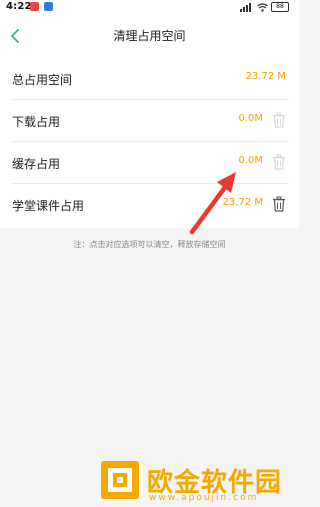 Image resolution: width=320 pixels, height=507 pixels. I want to click on status-bar: 4:22 88, so click(149, 7).